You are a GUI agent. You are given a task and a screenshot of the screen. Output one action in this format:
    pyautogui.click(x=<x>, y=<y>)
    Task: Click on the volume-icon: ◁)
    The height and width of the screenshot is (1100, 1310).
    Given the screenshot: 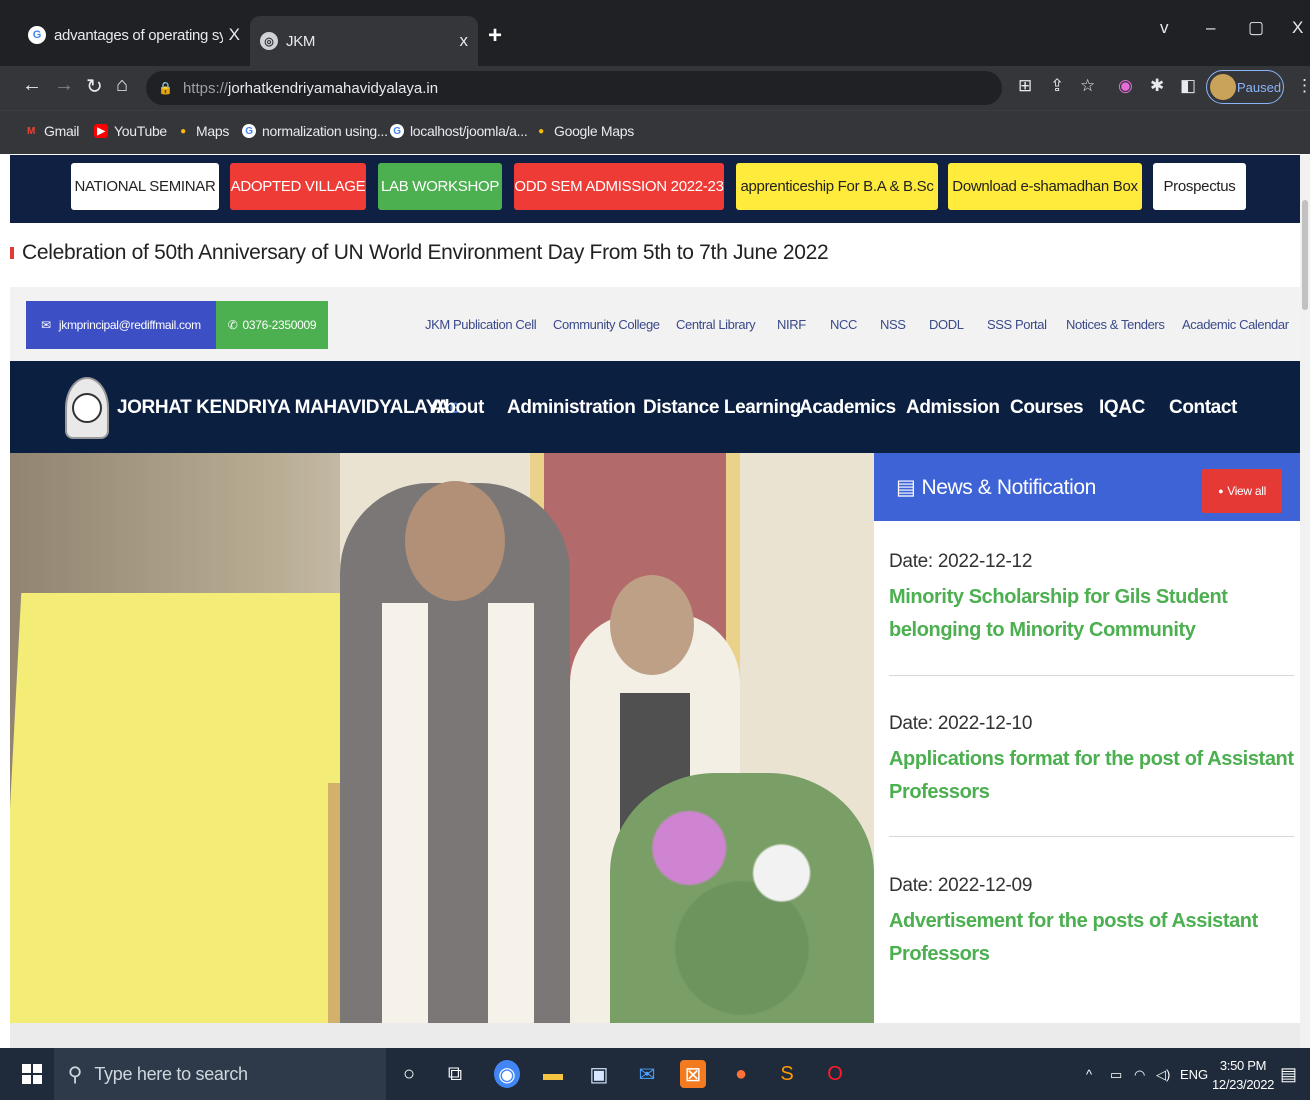 What is the action you would take?
    pyautogui.click(x=1163, y=1075)
    